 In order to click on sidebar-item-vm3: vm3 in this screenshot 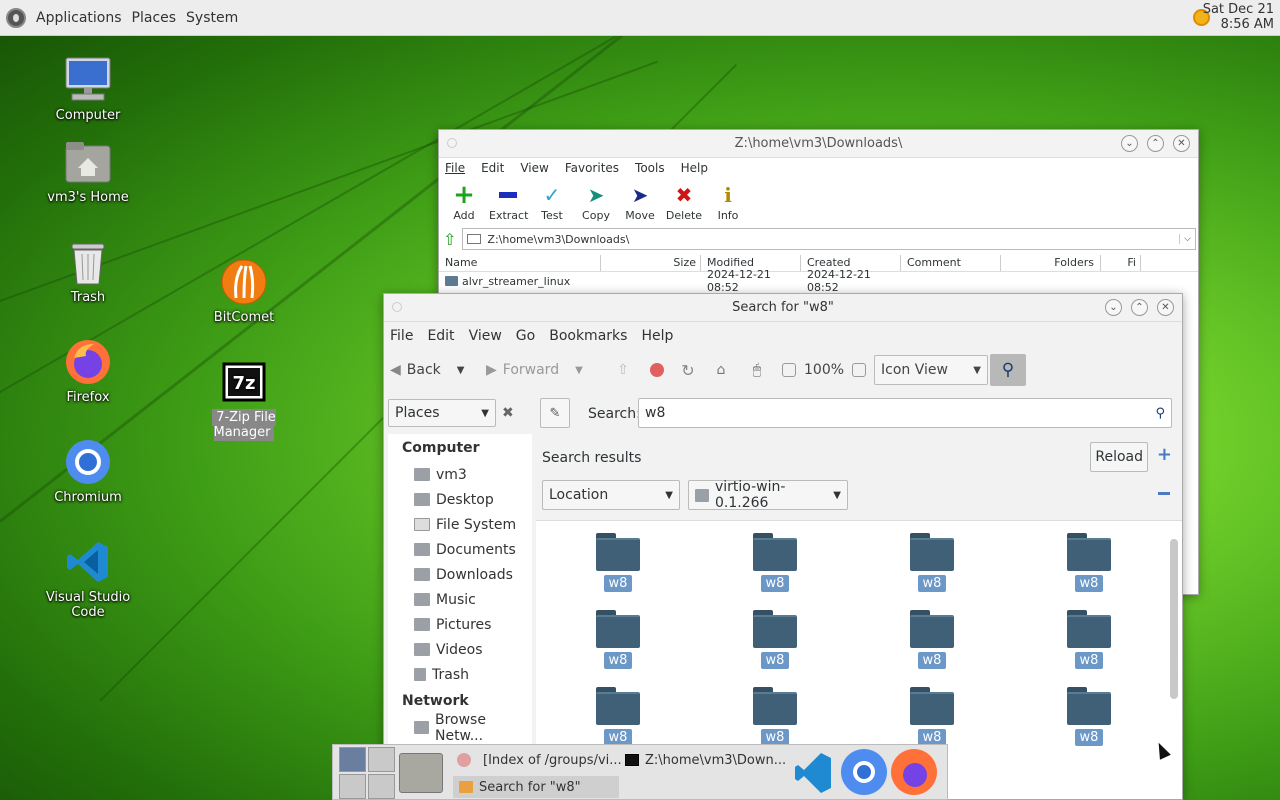, I will do `click(460, 474)`.